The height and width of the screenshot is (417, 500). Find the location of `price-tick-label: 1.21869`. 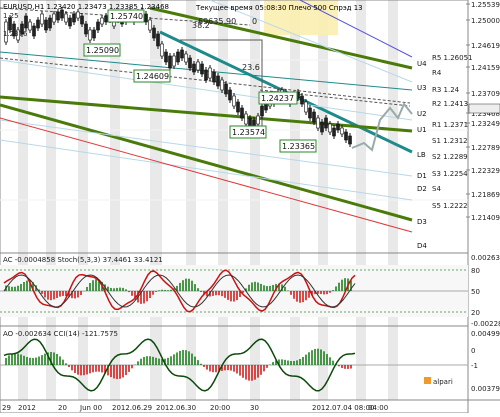

price-tick-label: 1.21869 is located at coordinates (485, 195).